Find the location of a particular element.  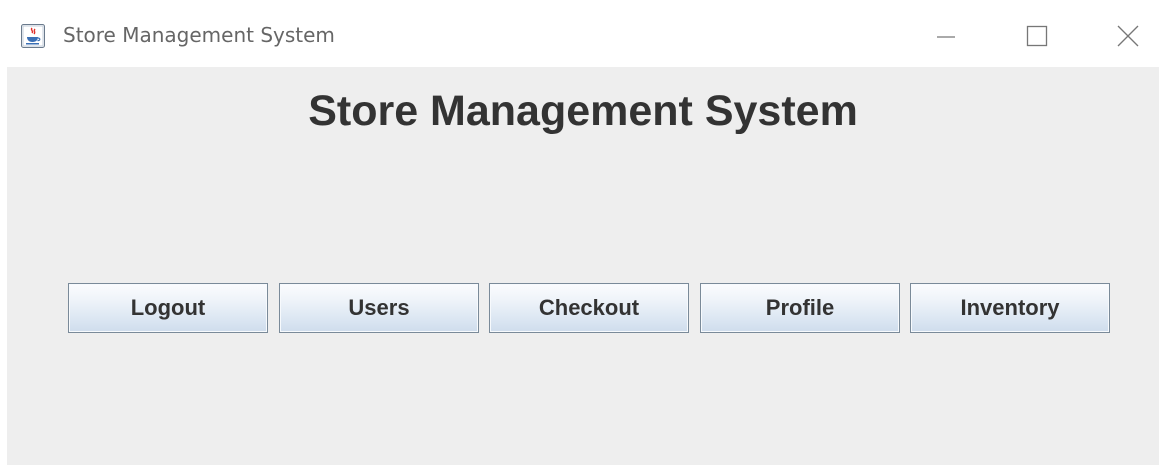

logout-button: Logout is located at coordinates (168, 308).